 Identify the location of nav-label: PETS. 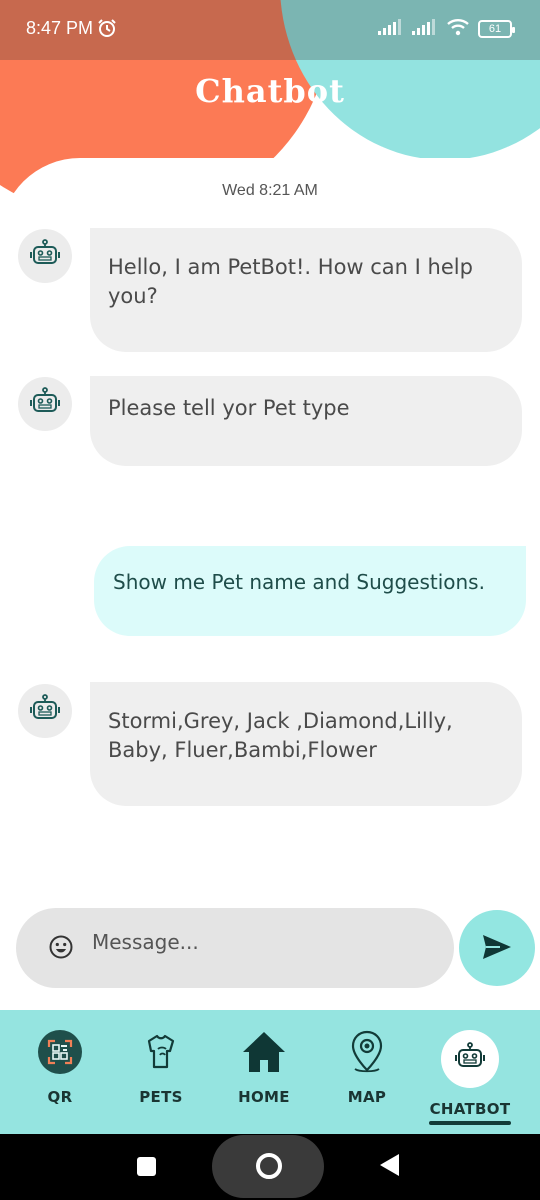
(161, 1097).